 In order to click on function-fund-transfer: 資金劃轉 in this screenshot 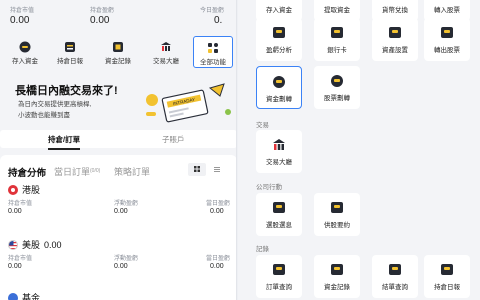, I will do `click(279, 87)`.